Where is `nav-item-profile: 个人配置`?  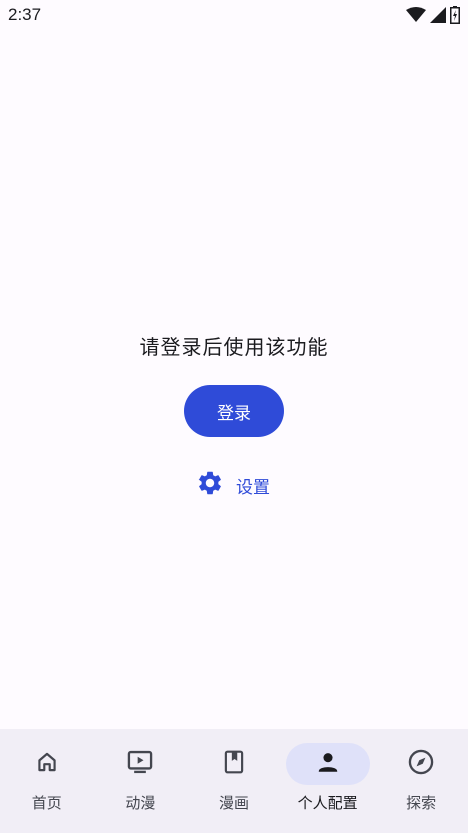
nav-item-profile: 个人配置 is located at coordinates (328, 781).